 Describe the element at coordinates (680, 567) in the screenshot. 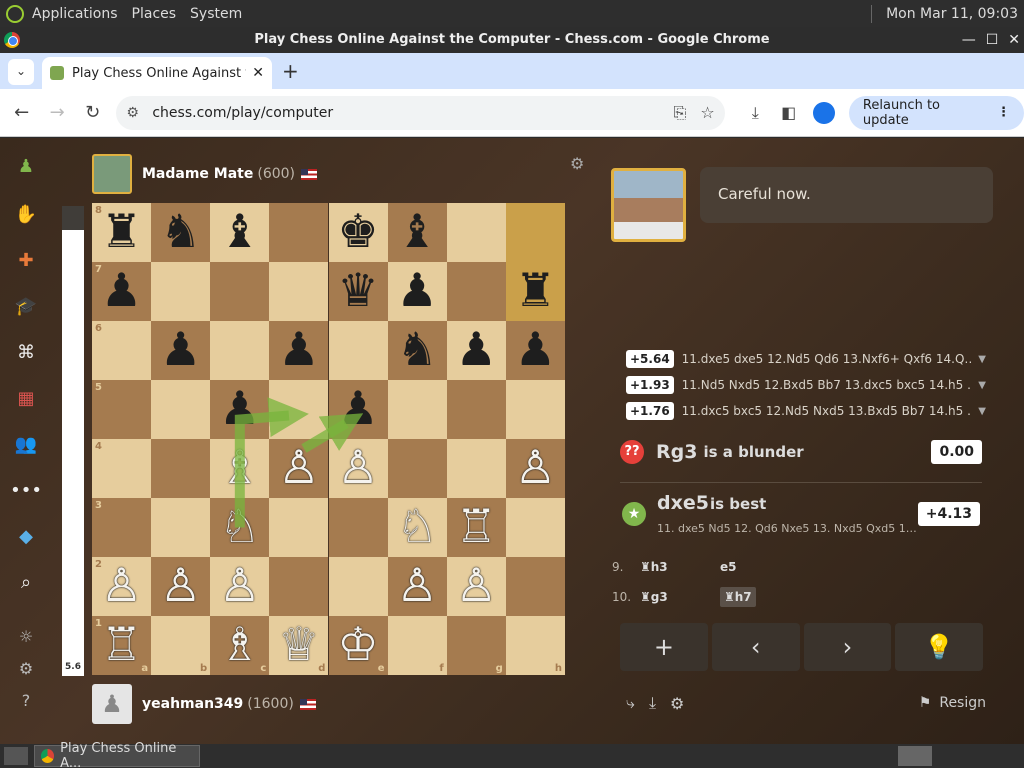

I see `white-move: ♜h3` at that location.